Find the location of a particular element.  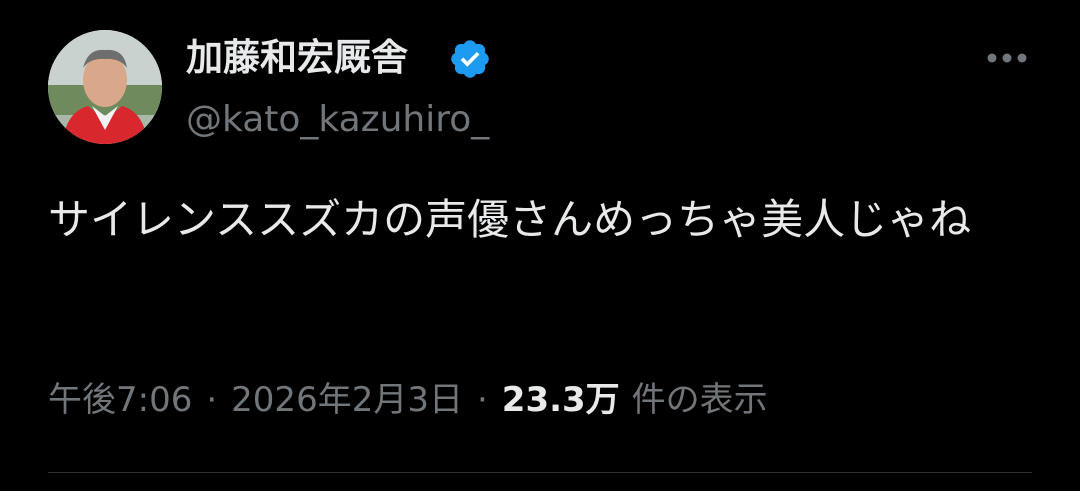

divider is located at coordinates (540, 472).